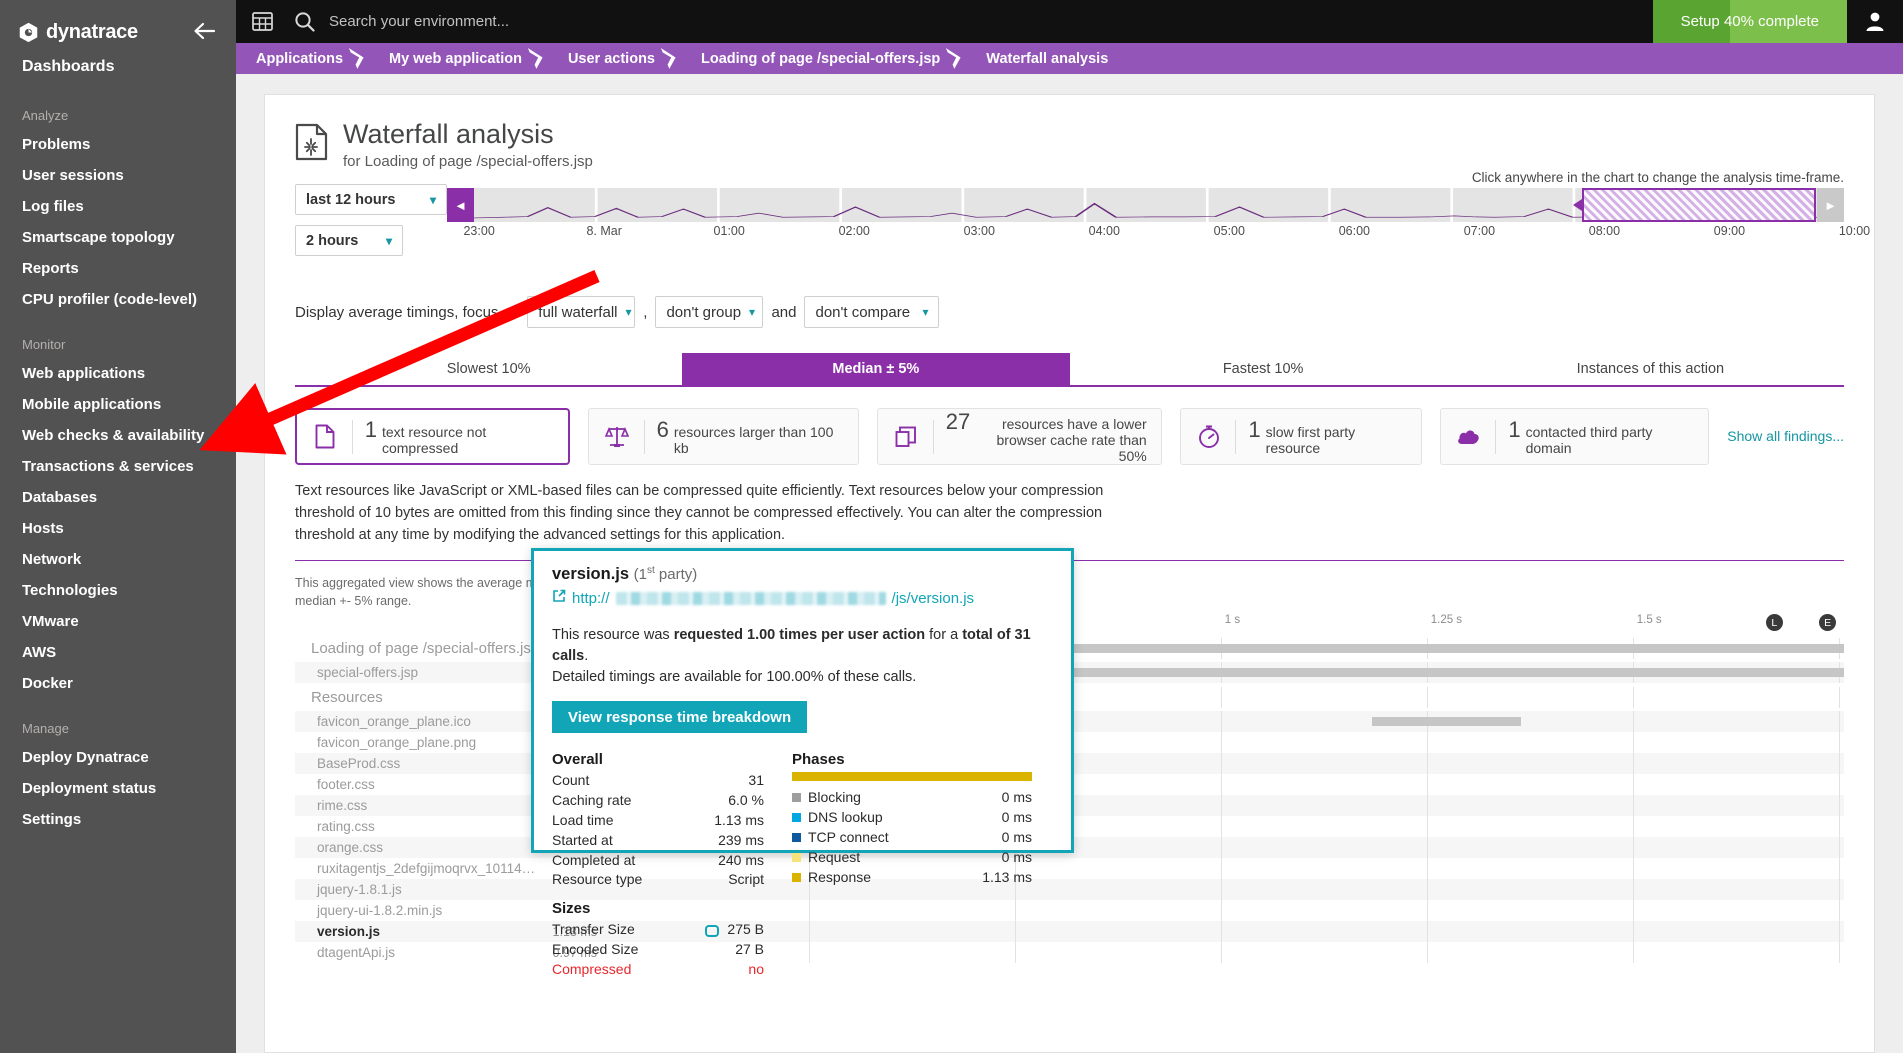 The image size is (1903, 1053). Describe the element at coordinates (118, 590) in the screenshot. I see `sidebar-item-technologies: Technologies` at that location.